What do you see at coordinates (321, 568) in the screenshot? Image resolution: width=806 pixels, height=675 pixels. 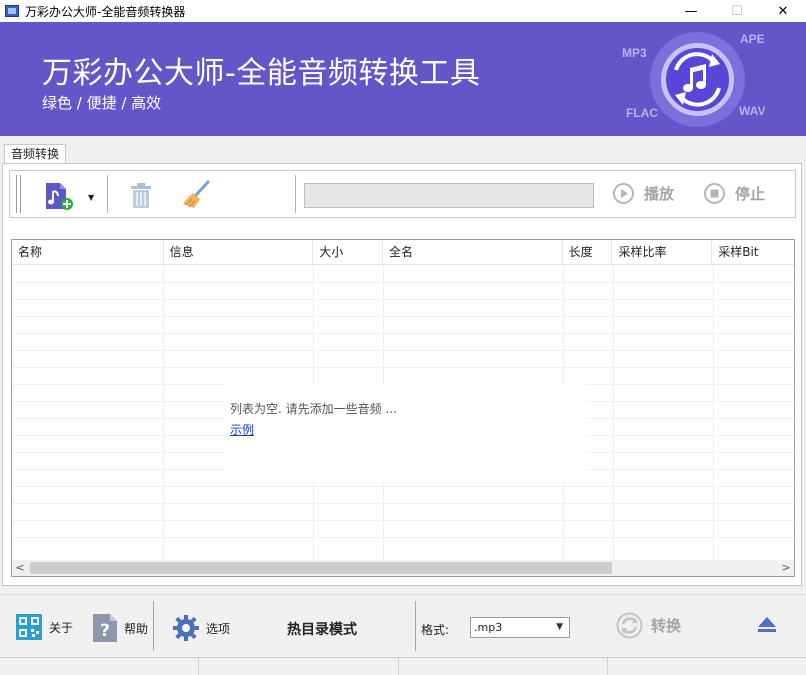 I see `scrollbar-thumb` at bounding box center [321, 568].